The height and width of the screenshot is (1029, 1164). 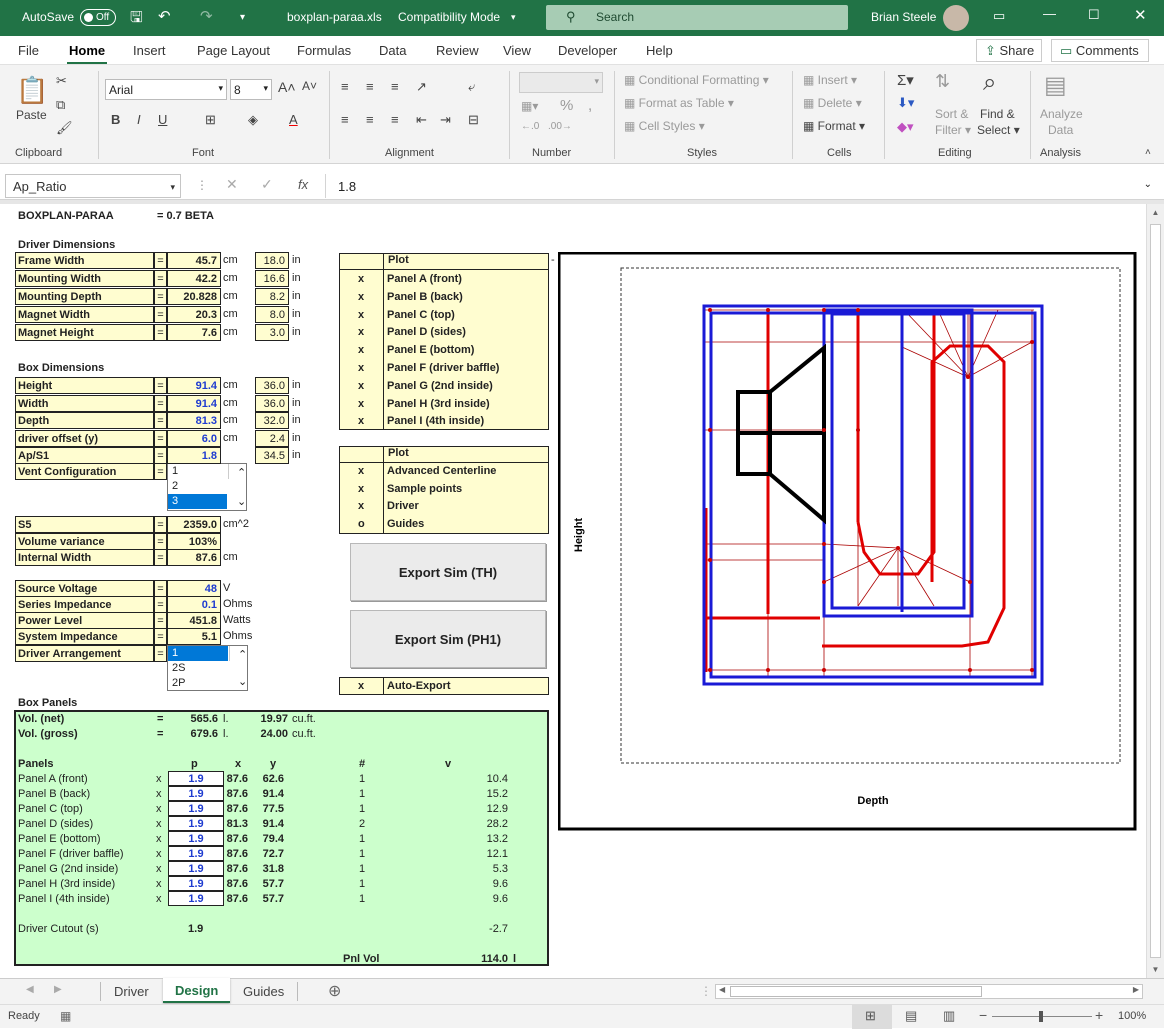 I want to click on horizontal-scrollbar: ◀ ▶, so click(x=929, y=991).